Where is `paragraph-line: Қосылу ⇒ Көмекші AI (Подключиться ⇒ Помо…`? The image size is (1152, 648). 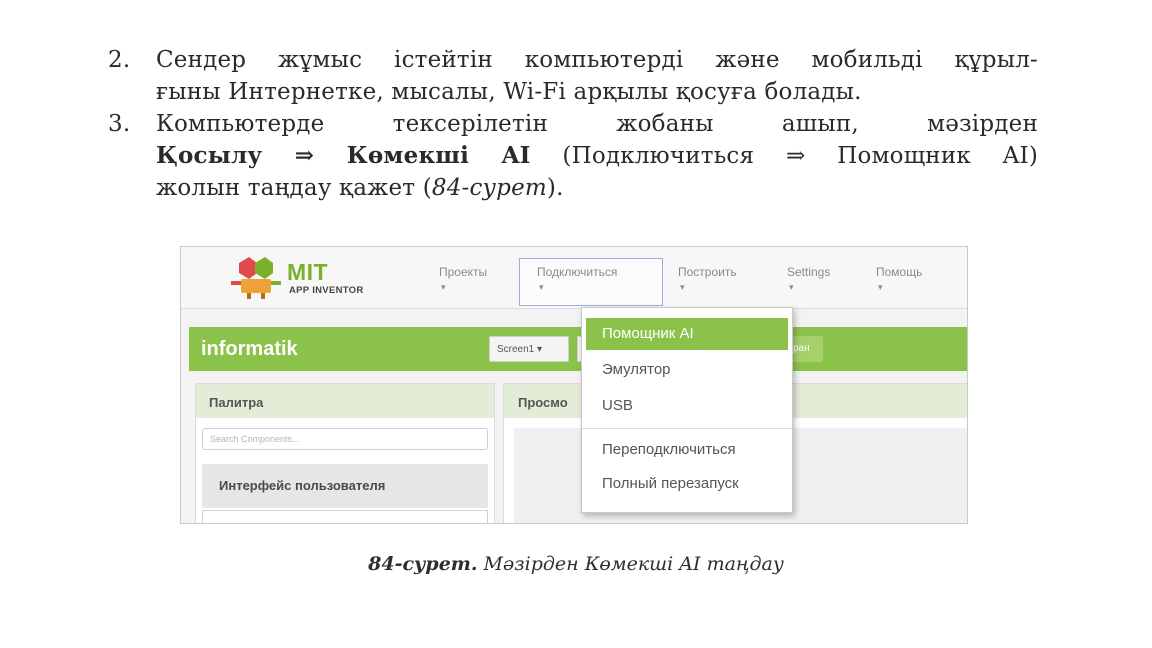 paragraph-line: Қосылу ⇒ Көмекші AI (Подключиться ⇒ Помо… is located at coordinates (597, 156).